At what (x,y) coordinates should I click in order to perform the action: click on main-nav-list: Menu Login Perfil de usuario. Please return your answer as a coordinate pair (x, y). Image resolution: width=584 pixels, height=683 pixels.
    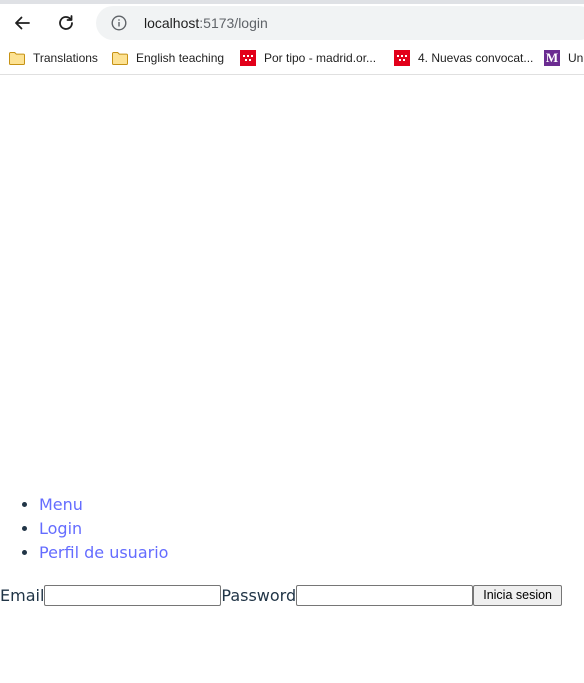
    Looking at the image, I should click on (84, 530).